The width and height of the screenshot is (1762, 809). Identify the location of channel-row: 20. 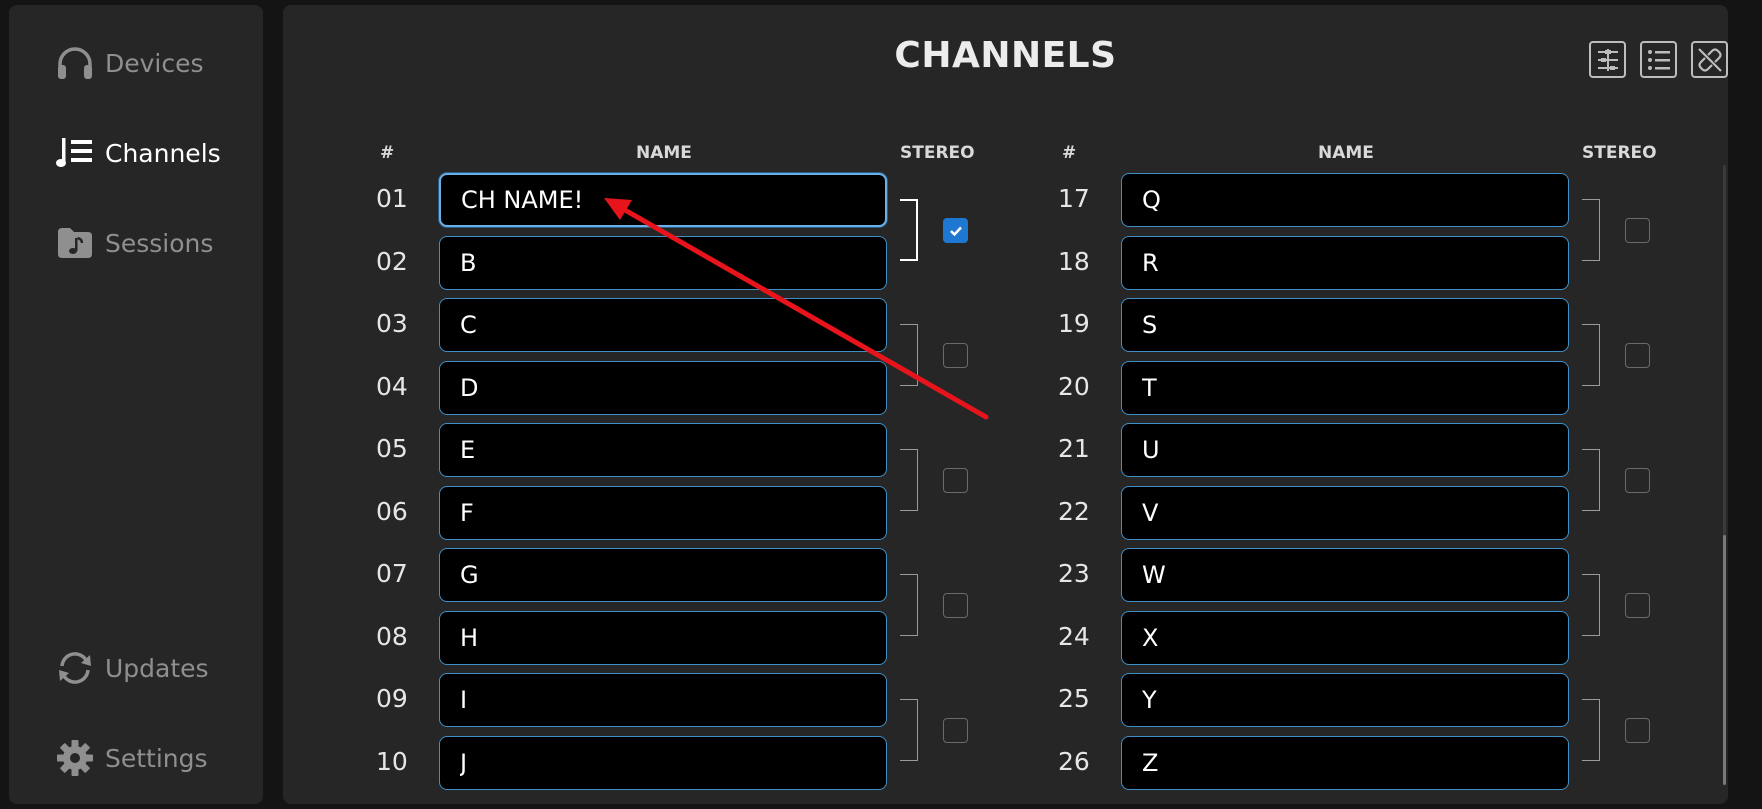
(1267, 387).